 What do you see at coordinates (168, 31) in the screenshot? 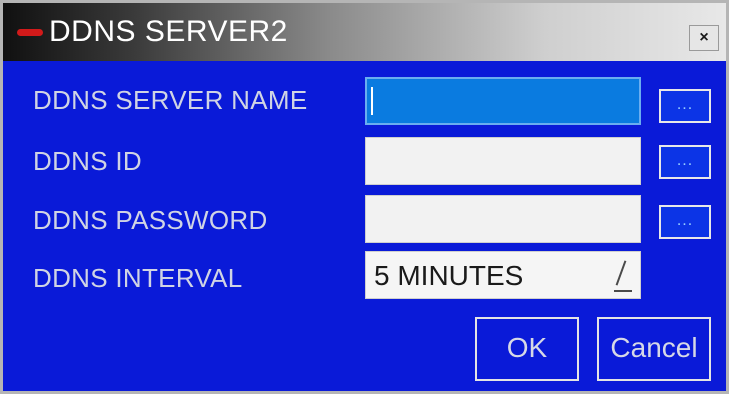
I see `dialog-title: DDNS SERVER2` at bounding box center [168, 31].